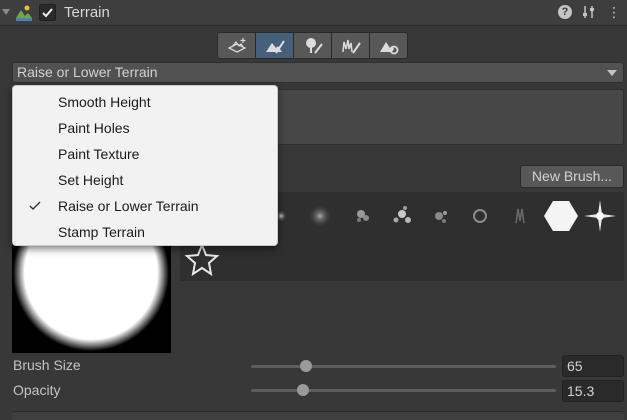  Describe the element at coordinates (24, 13) in the screenshot. I see `terrain-icon` at that location.